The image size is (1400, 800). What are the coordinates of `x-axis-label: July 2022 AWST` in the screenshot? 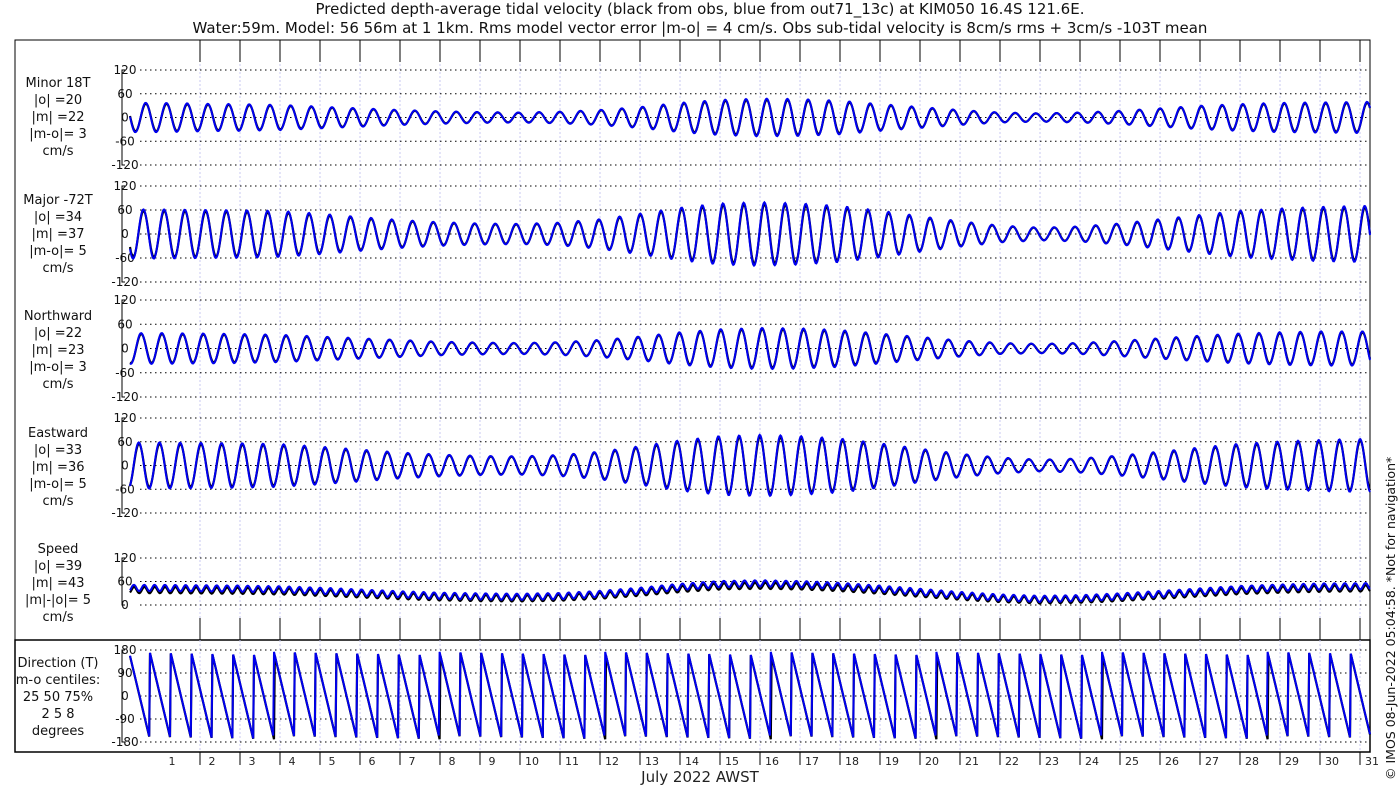 It's located at (700, 777).